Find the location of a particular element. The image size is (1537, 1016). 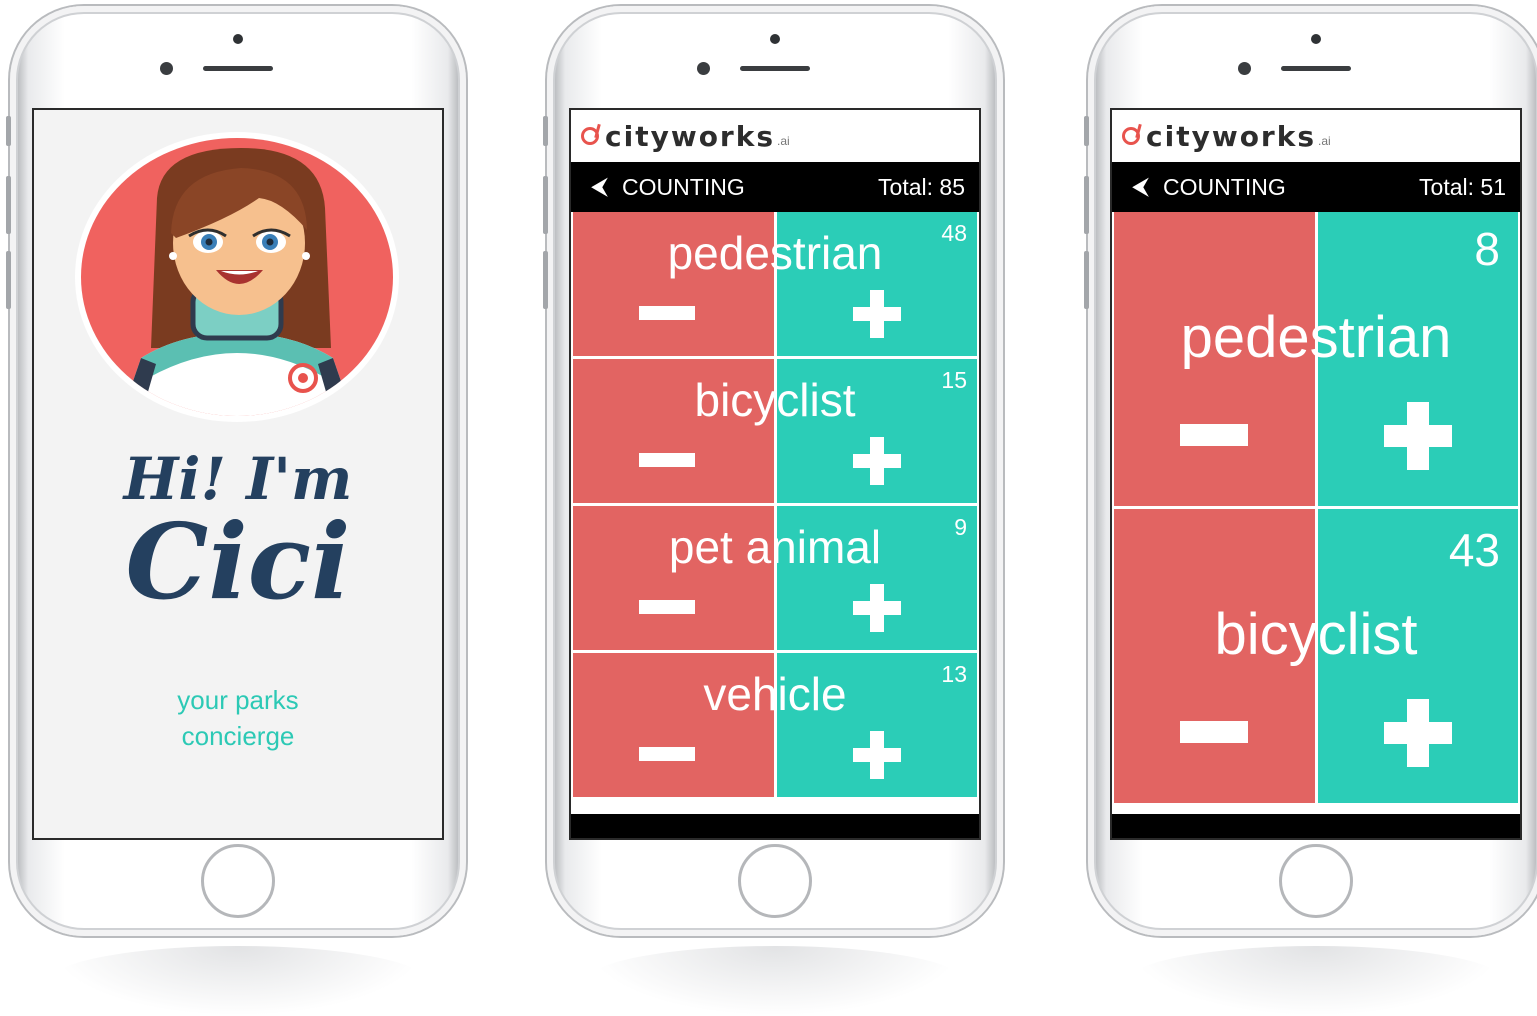

cici-avatar is located at coordinates (237, 277).